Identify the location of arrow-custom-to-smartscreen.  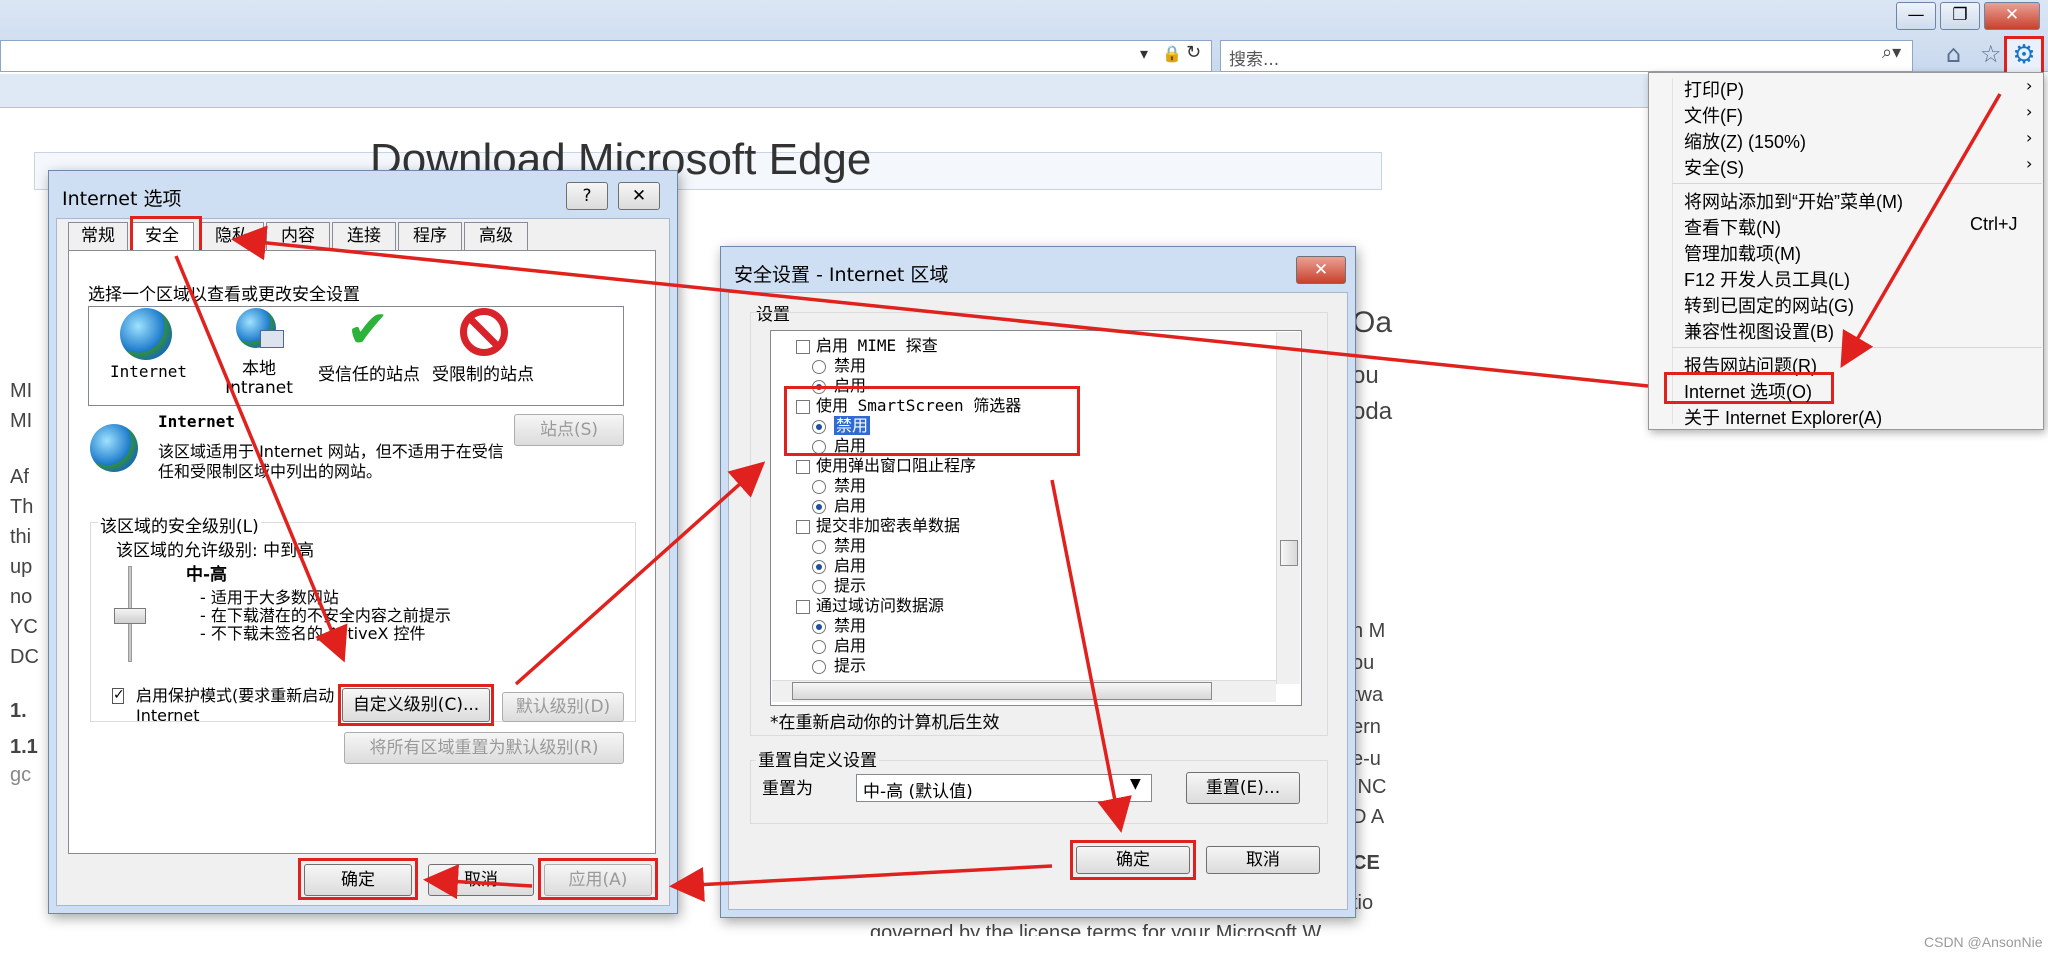
(640, 573).